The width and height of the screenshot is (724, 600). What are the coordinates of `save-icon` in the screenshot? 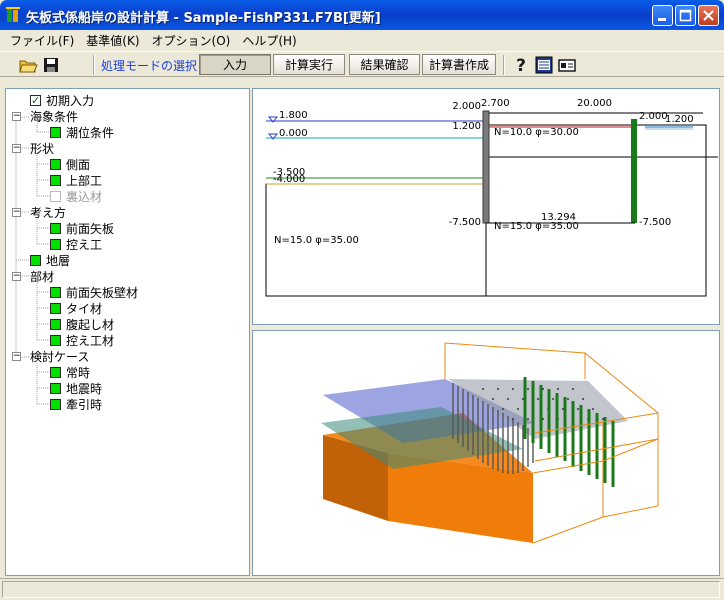 It's located at (51, 65).